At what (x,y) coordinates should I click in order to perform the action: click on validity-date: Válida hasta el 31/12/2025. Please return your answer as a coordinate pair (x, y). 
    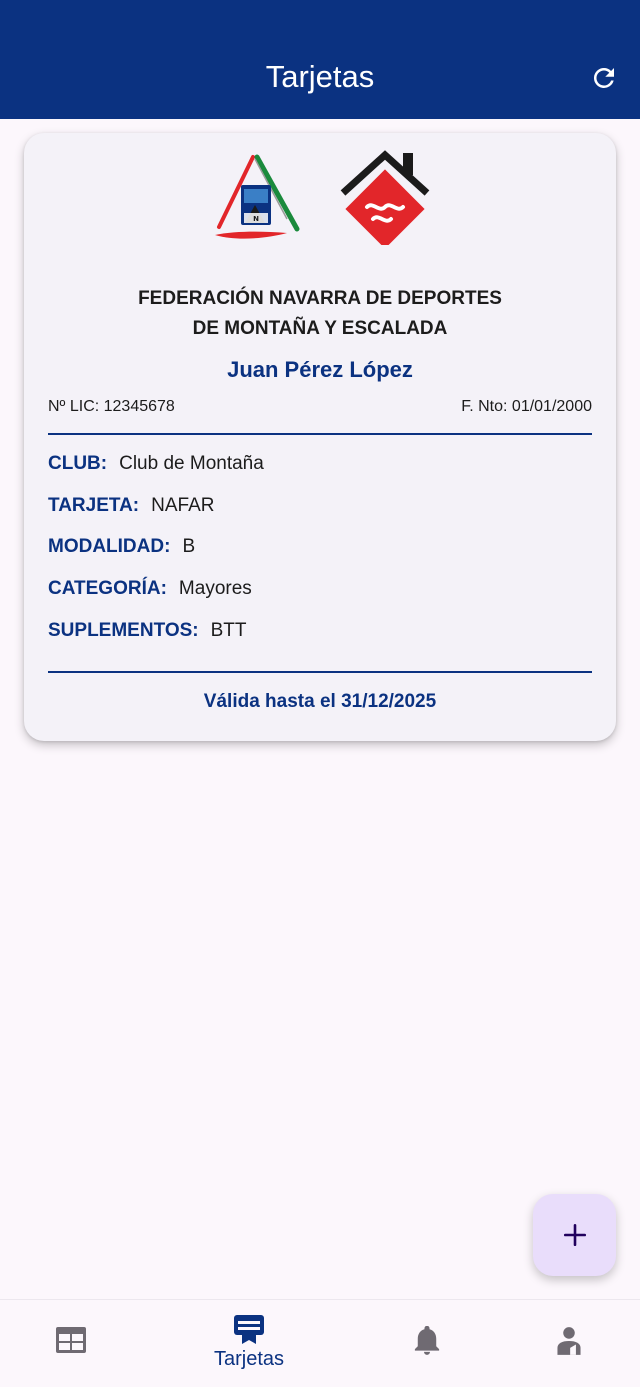
    Looking at the image, I should click on (320, 701).